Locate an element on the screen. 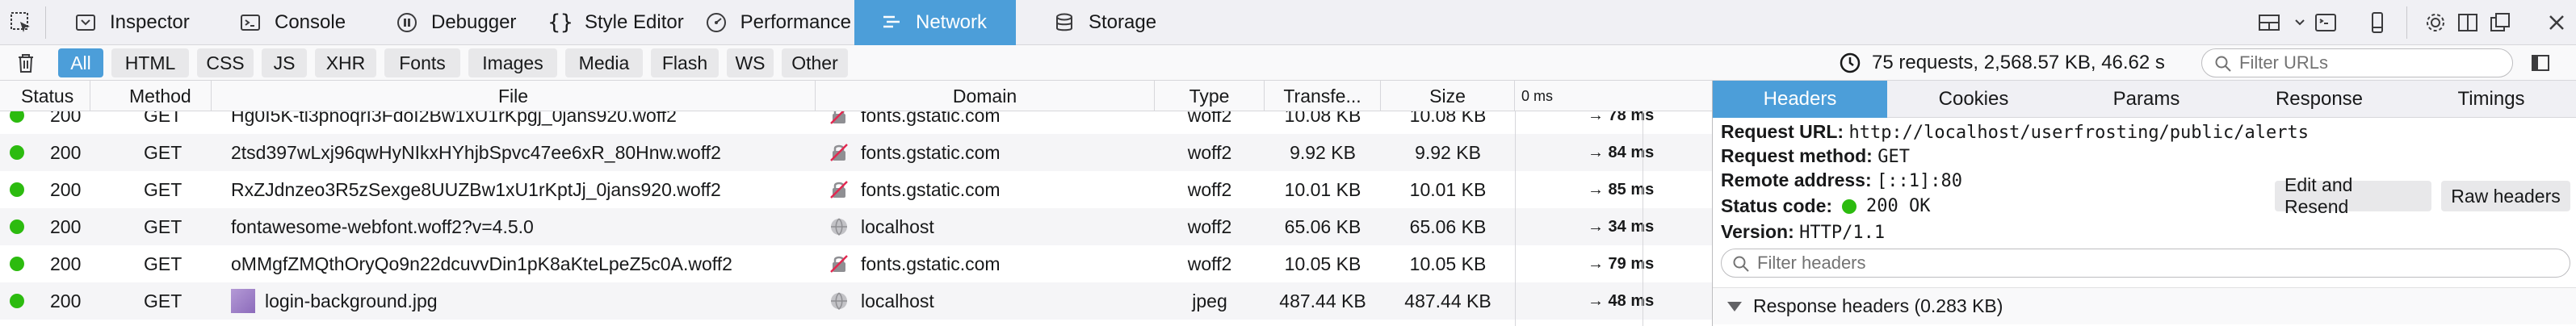  filter-xhr-button: XHR is located at coordinates (345, 62).